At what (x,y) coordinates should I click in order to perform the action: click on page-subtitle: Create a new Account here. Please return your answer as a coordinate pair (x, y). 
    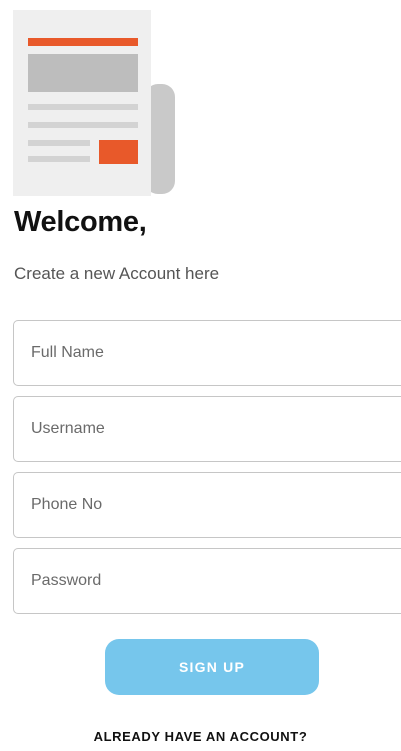
    Looking at the image, I should click on (117, 273).